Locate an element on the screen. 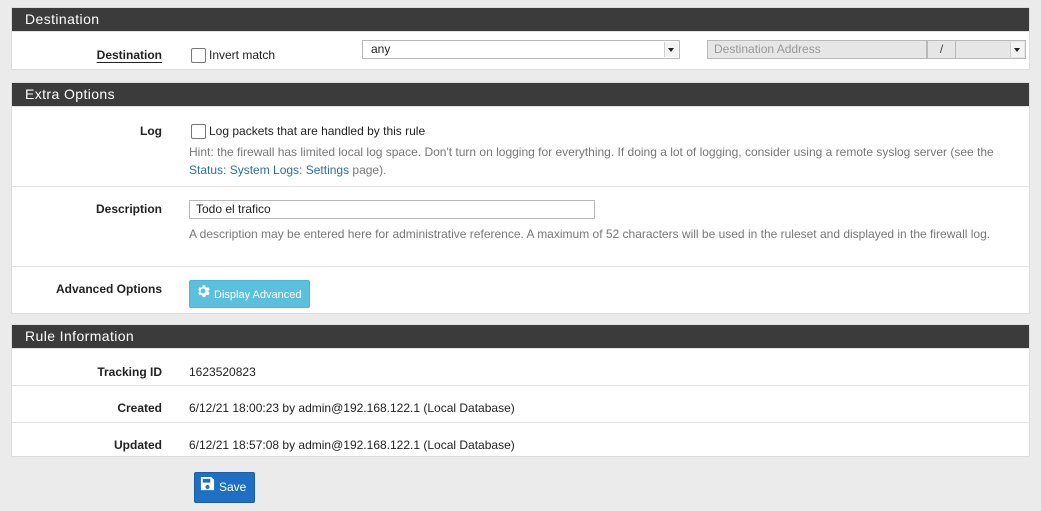 This screenshot has height=511, width=1041. destination-address-input: Destination Address is located at coordinates (817, 49).